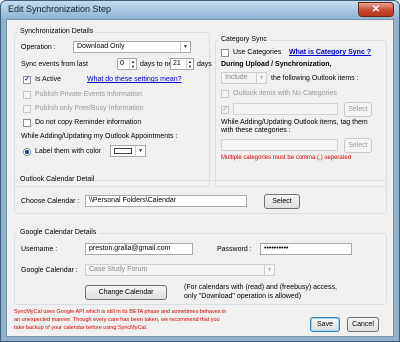 The width and height of the screenshot is (400, 342). What do you see at coordinates (330, 52) in the screenshot?
I see `category-sync-help-link: What is Category Sync ?` at bounding box center [330, 52].